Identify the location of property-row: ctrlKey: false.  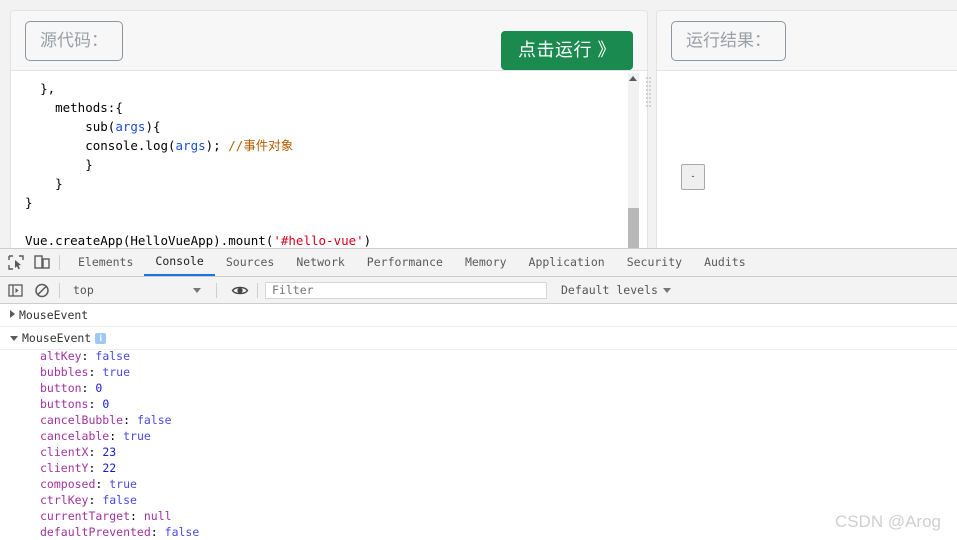
(88, 500).